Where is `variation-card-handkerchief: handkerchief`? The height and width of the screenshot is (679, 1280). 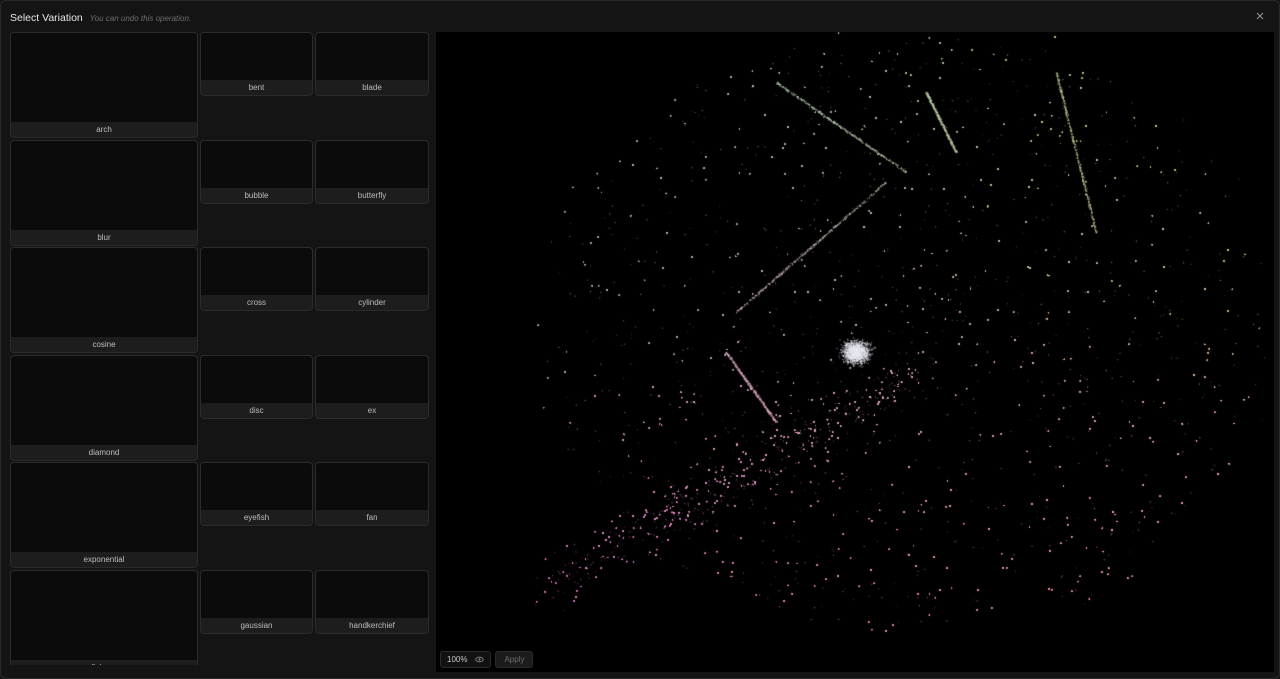 variation-card-handkerchief: handkerchief is located at coordinates (372, 602).